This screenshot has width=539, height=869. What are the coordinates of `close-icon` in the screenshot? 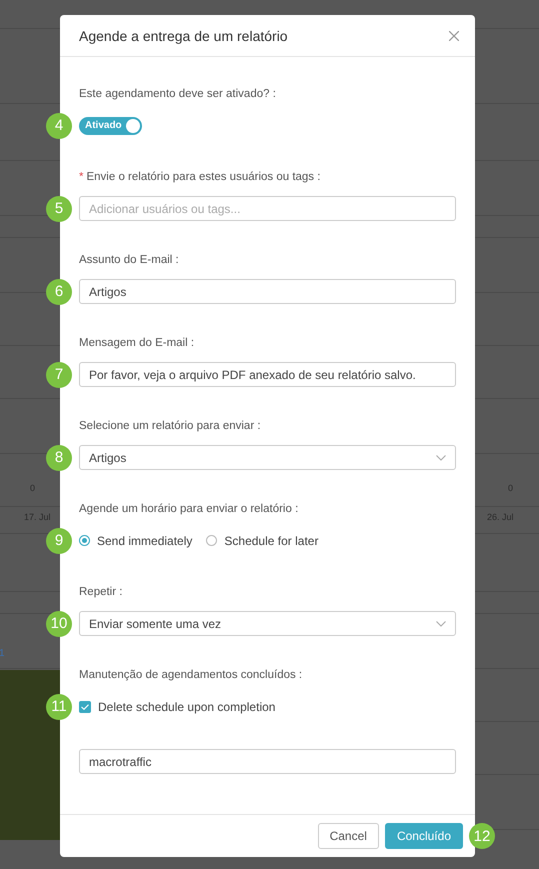 It's located at (454, 35).